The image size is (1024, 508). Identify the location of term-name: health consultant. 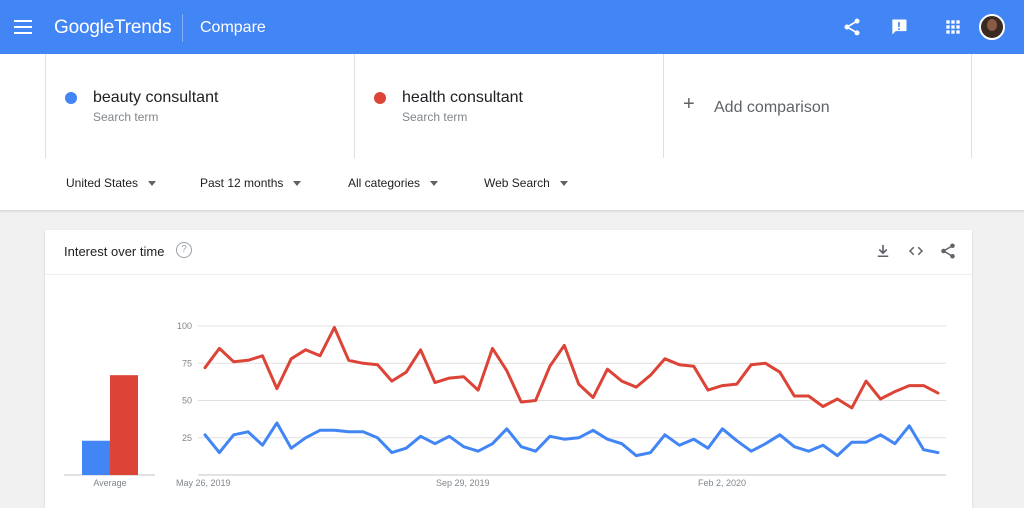
(462, 98).